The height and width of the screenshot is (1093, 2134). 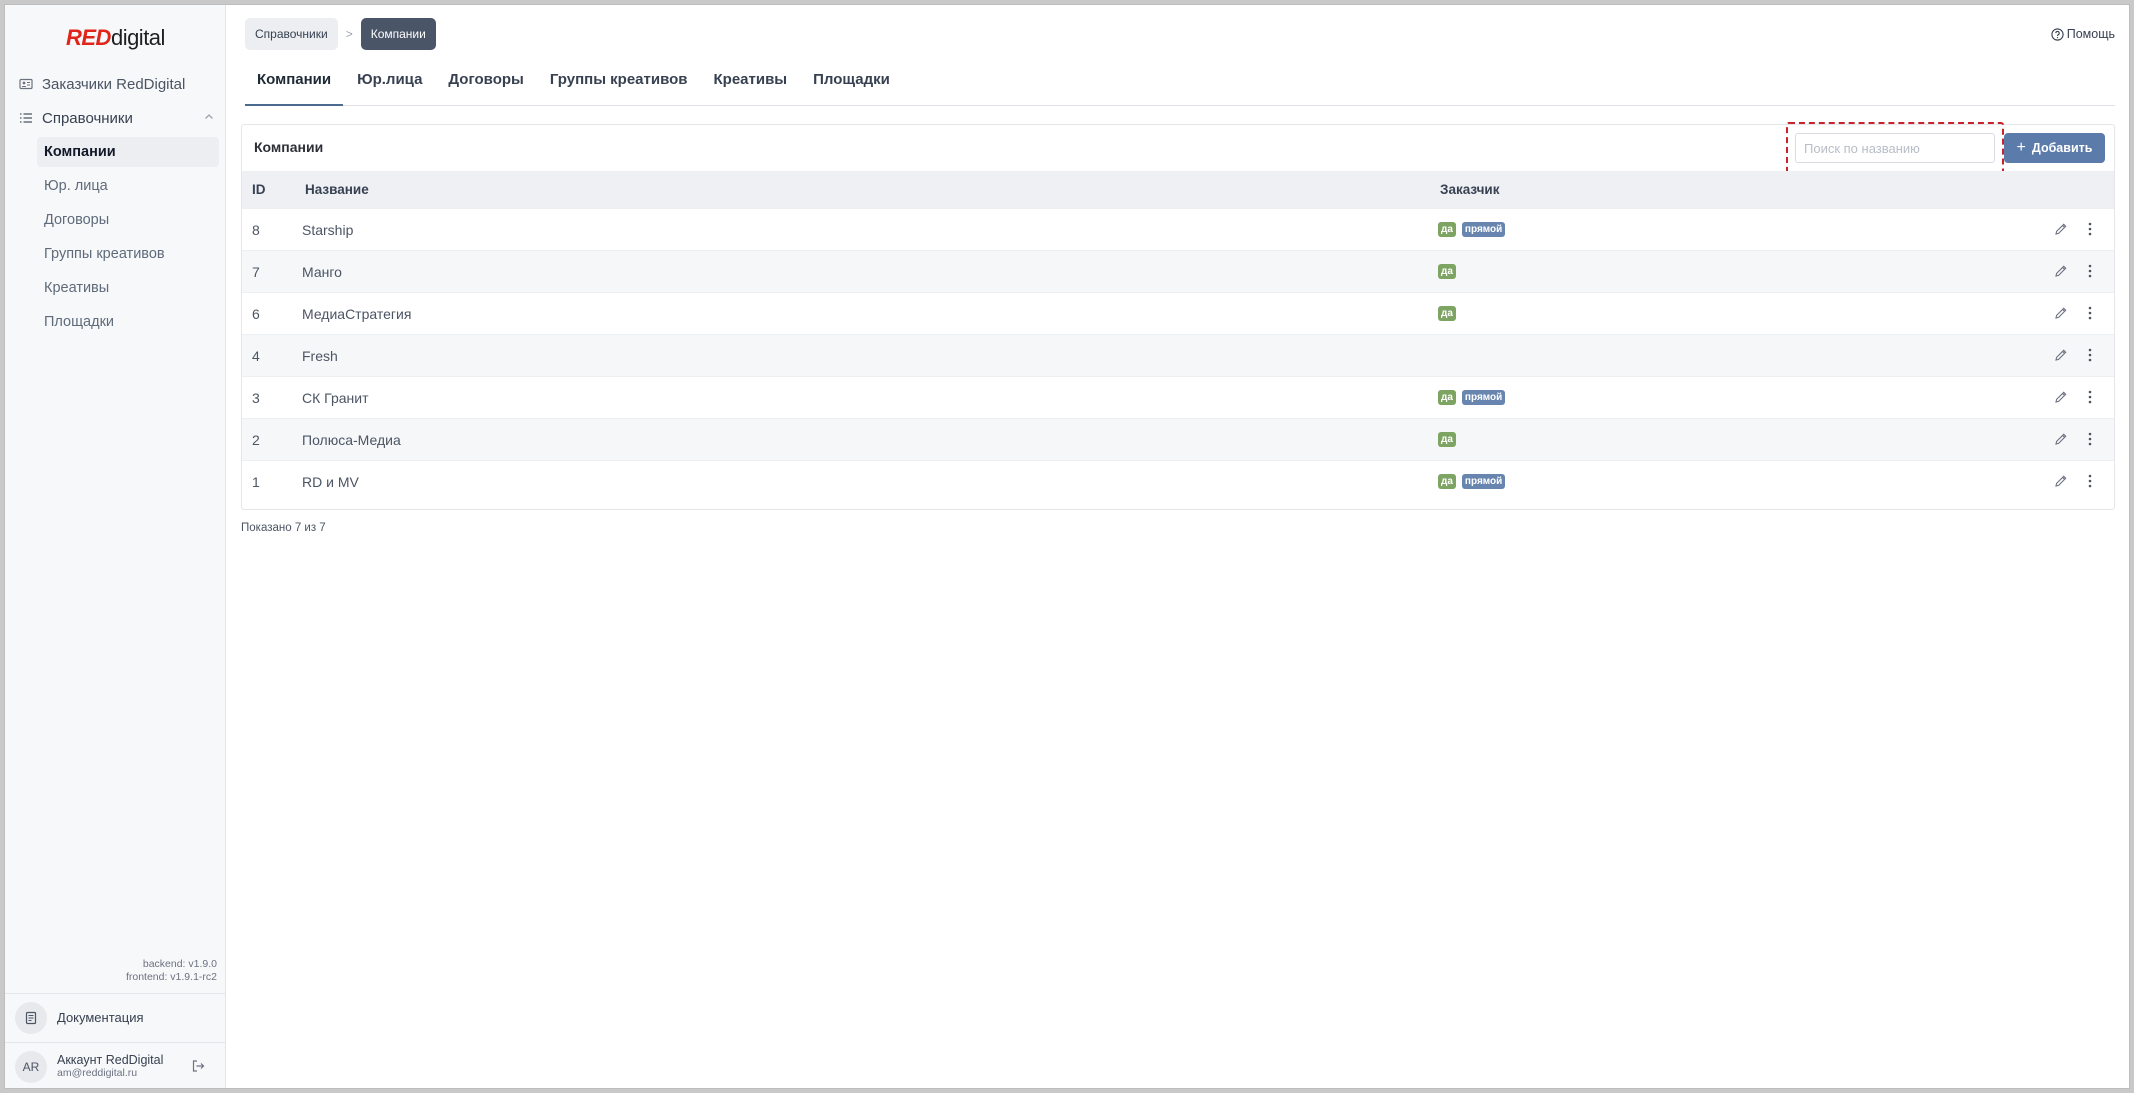 What do you see at coordinates (256, 481) in the screenshot?
I see `row-id: 1` at bounding box center [256, 481].